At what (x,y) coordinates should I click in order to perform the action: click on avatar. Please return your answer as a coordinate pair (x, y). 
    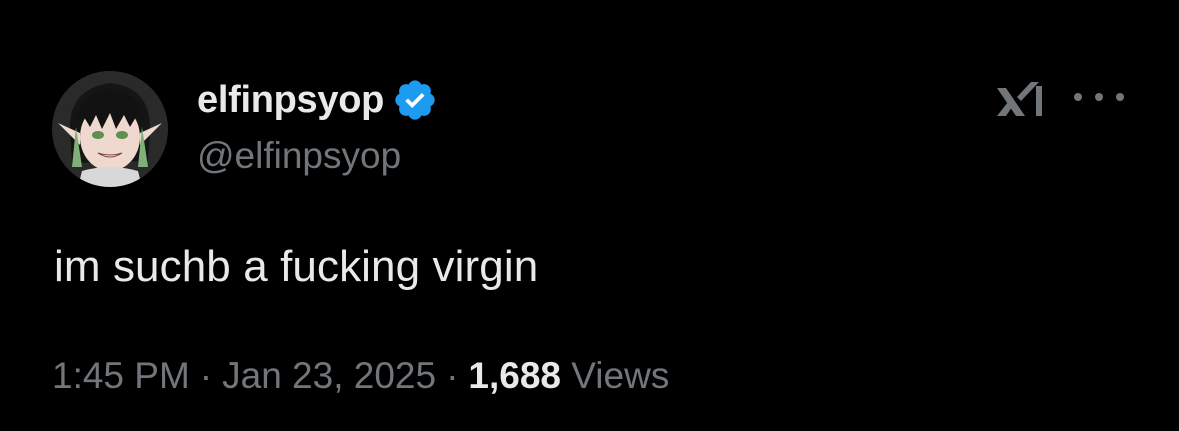
    Looking at the image, I should click on (110, 129).